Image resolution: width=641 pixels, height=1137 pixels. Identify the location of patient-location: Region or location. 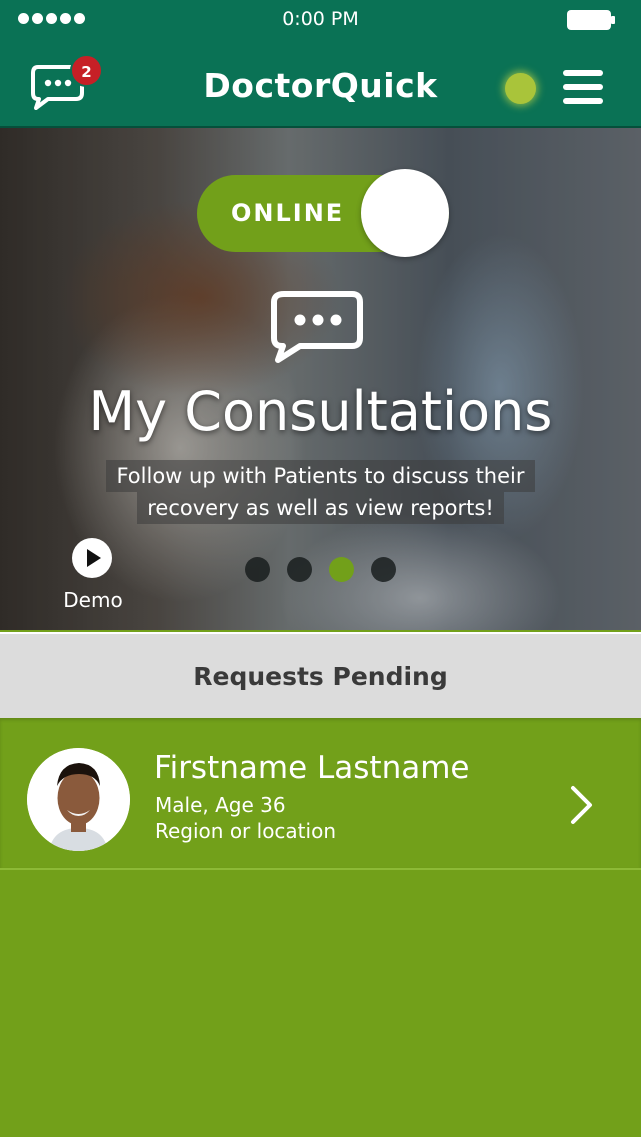
(245, 831).